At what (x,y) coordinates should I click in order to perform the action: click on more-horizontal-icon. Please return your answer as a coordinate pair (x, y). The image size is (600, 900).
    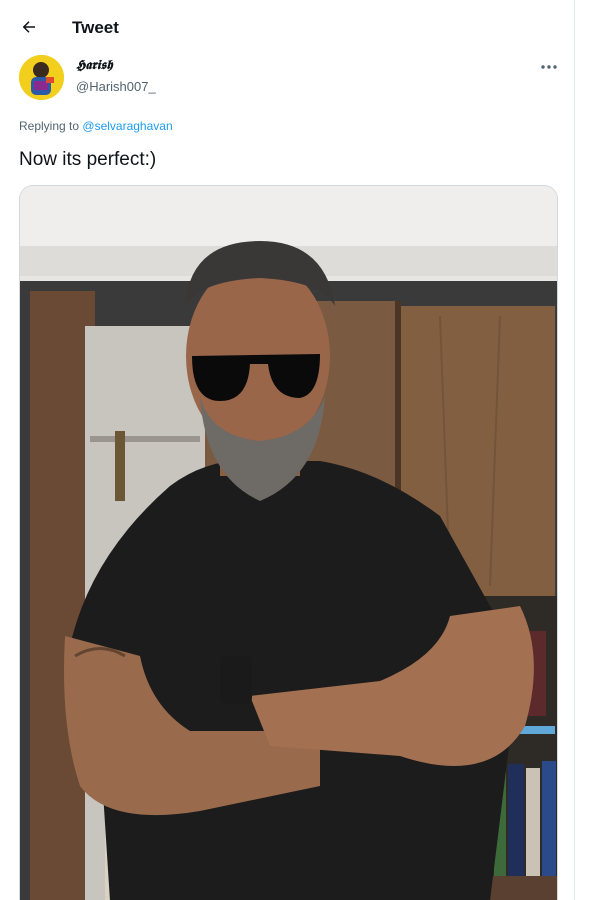
    Looking at the image, I should click on (549, 67).